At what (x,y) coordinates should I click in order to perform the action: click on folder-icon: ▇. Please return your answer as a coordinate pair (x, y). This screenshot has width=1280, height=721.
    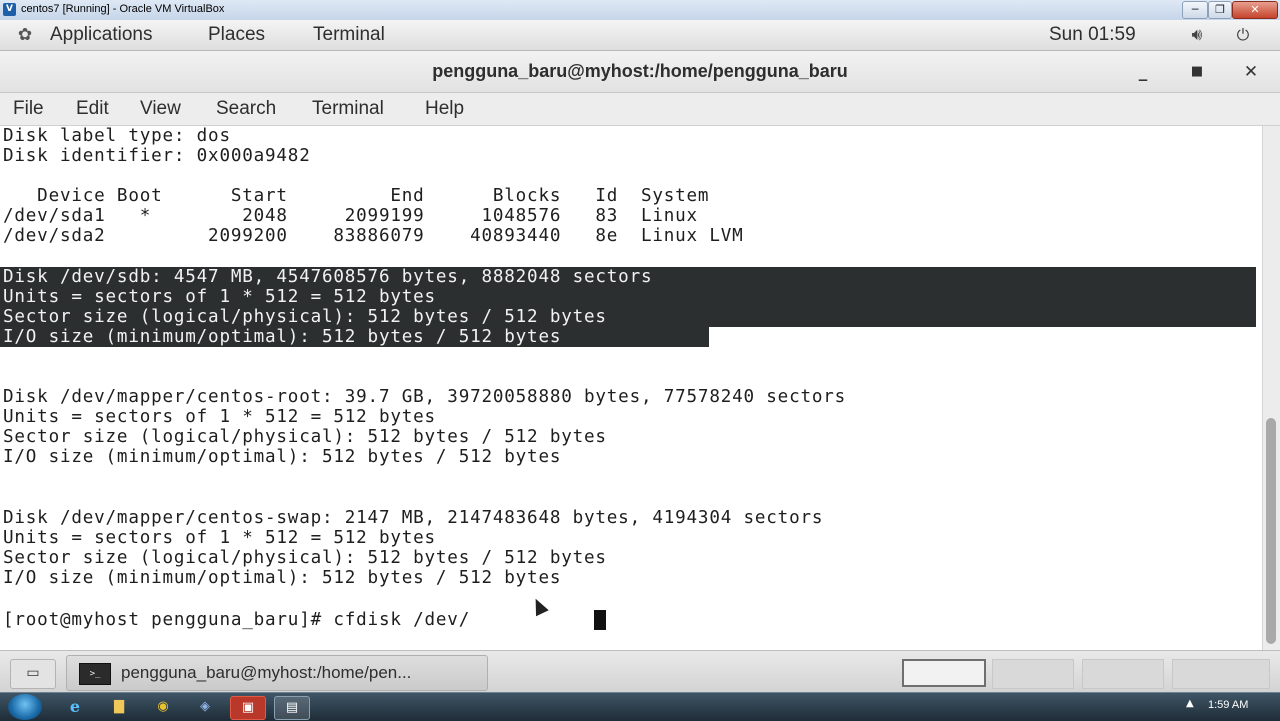
    Looking at the image, I should click on (119, 707).